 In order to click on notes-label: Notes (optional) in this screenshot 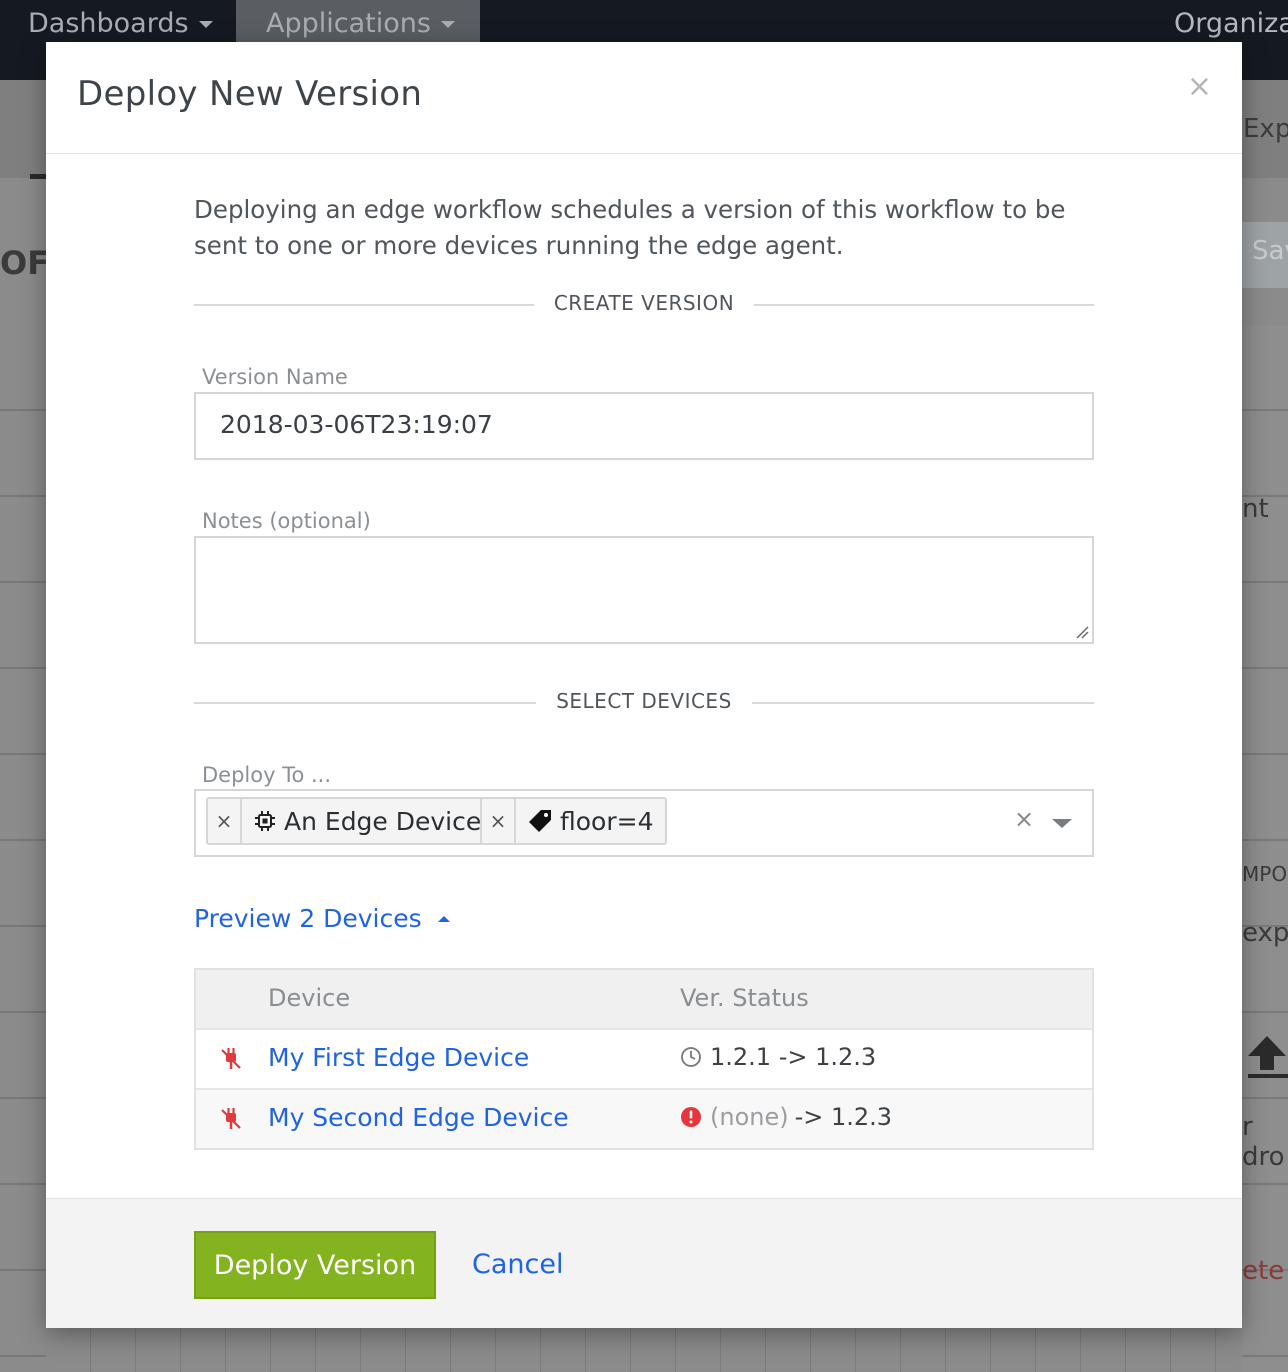, I will do `click(286, 521)`.